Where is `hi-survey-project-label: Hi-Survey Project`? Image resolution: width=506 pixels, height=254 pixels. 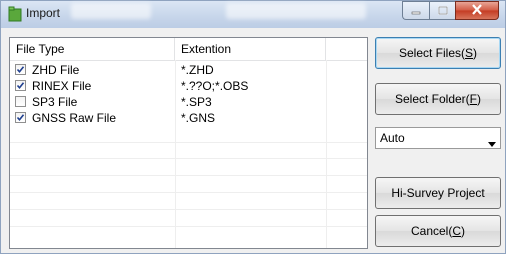
hi-survey-project-label: Hi-Survey Project is located at coordinates (438, 193).